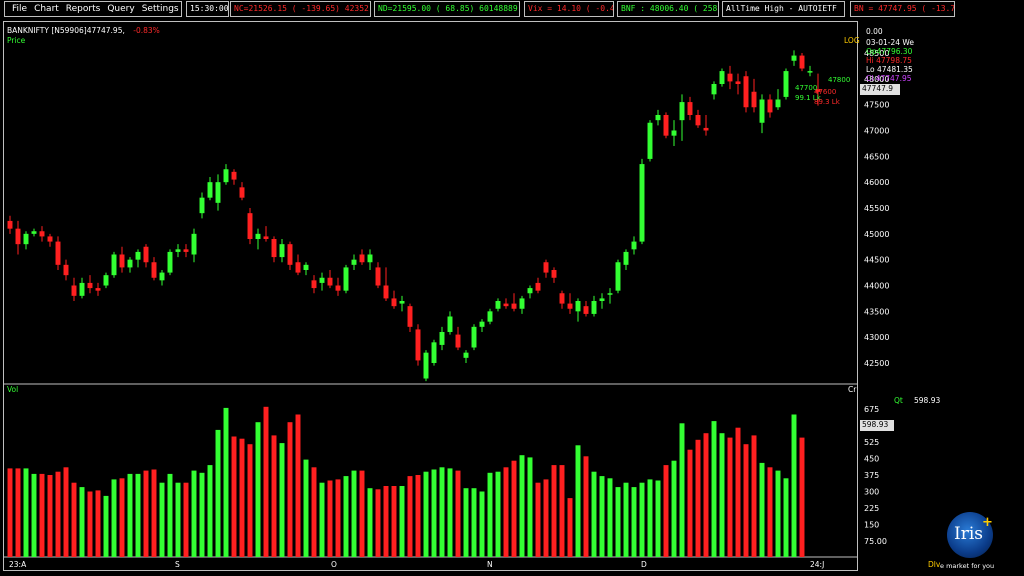  What do you see at coordinates (890, 42) in the screenshot?
I see `ohlc-date: 03-01-24 We` at bounding box center [890, 42].